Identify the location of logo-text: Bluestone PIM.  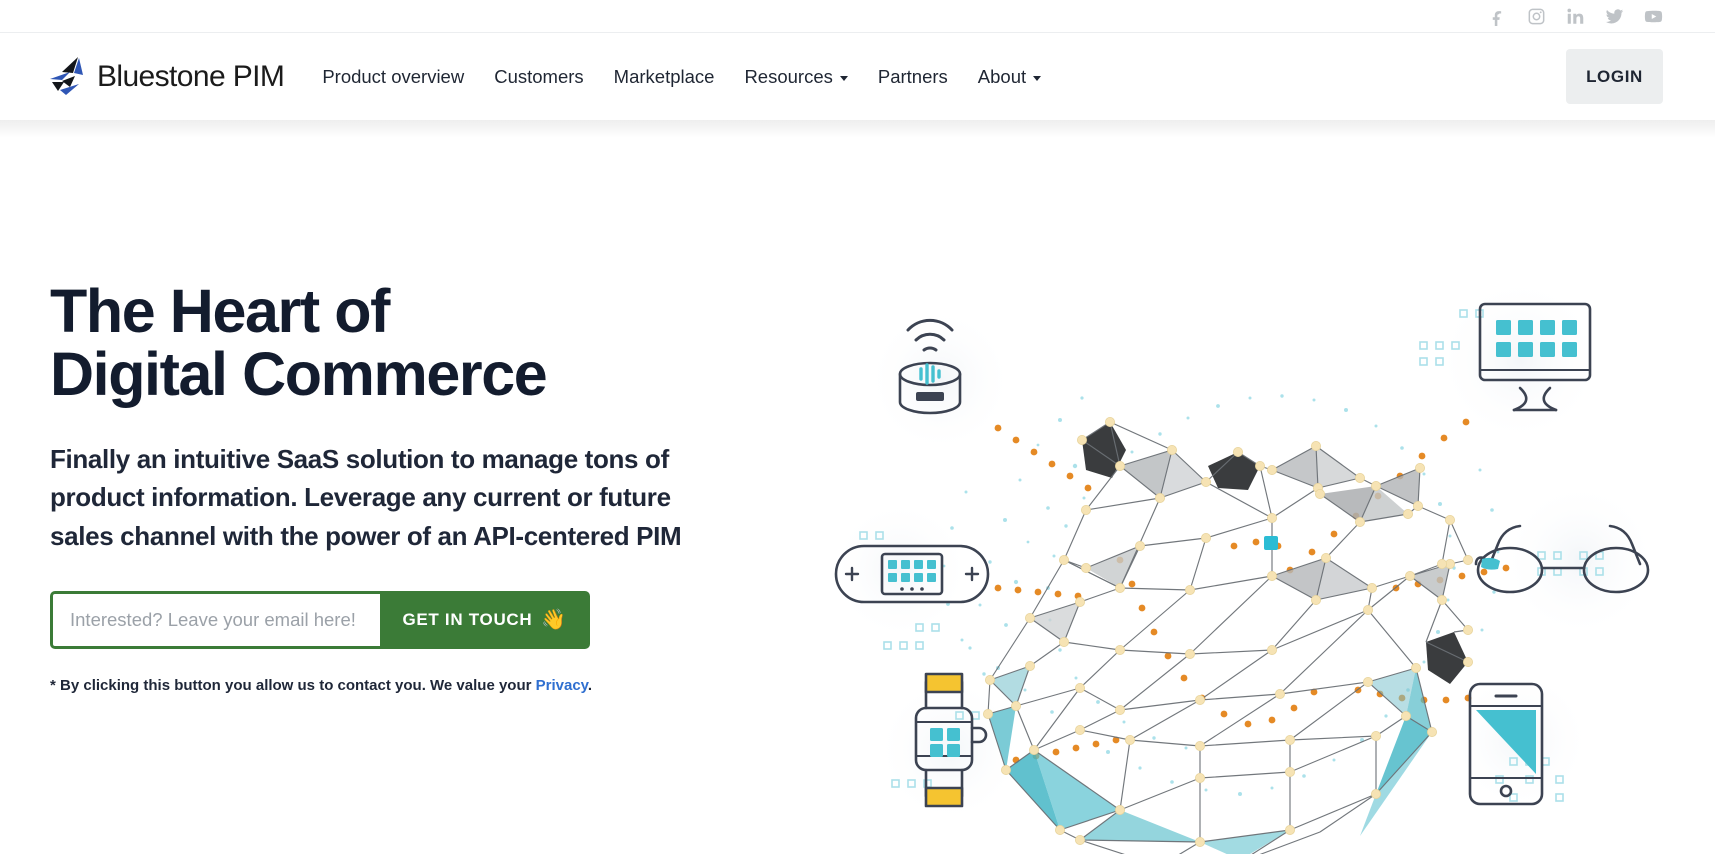
(191, 76).